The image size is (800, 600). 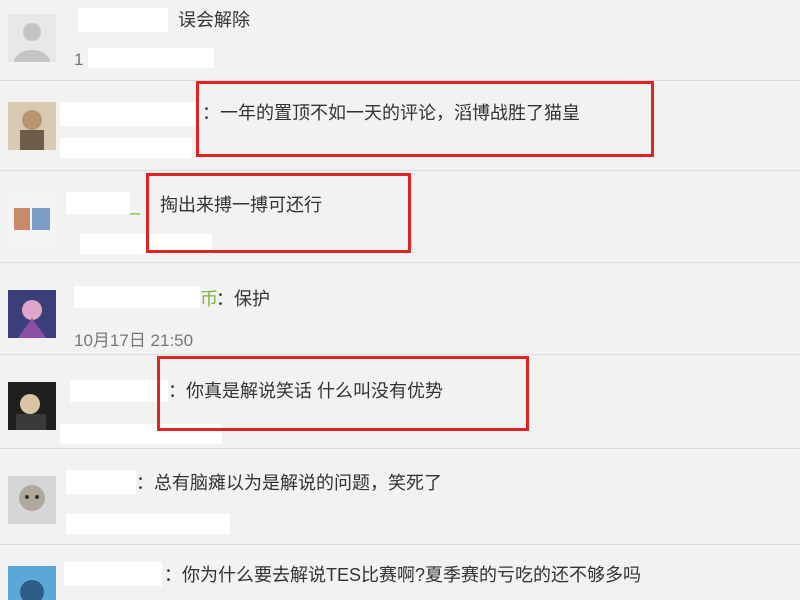 What do you see at coordinates (252, 299) in the screenshot?
I see `comment-text: 保护` at bounding box center [252, 299].